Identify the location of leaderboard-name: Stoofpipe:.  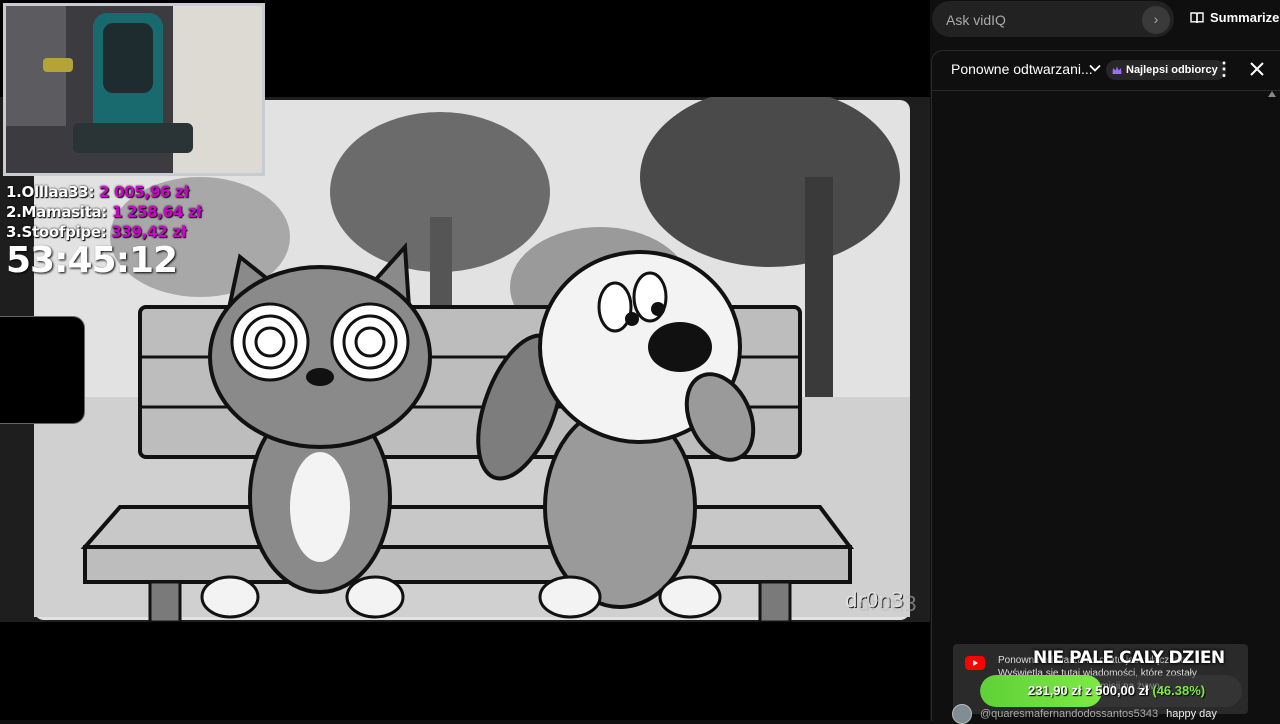
(64, 232).